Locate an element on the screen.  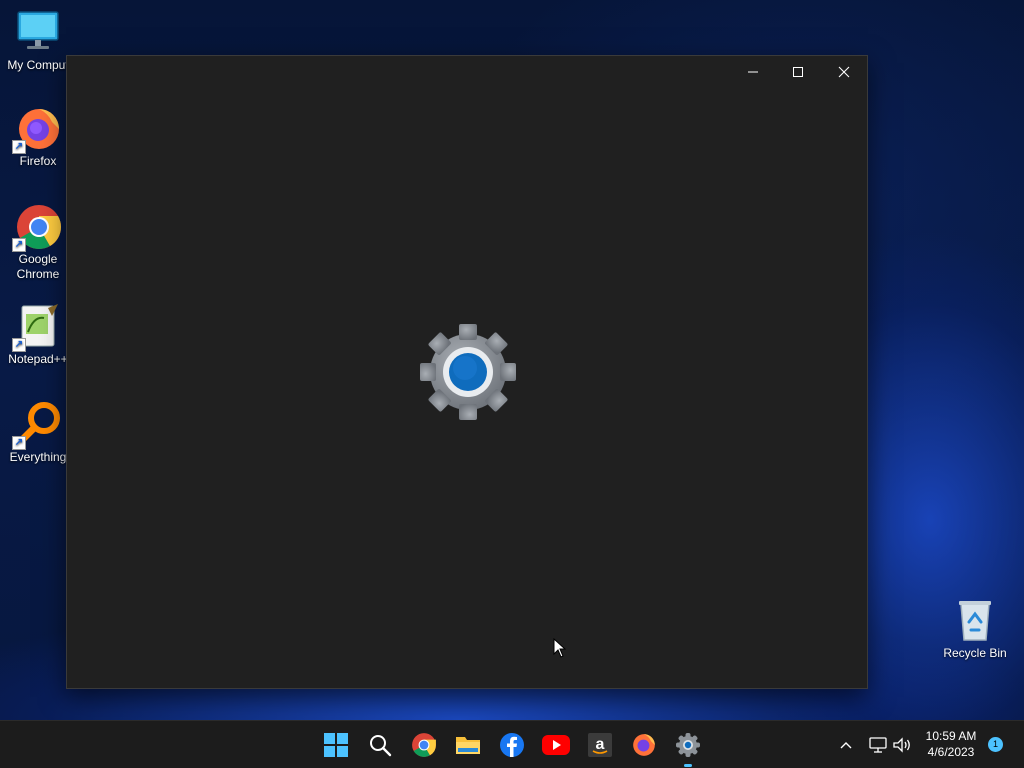
desktop-icon-label: Recycle Bin is located at coordinates (975, 653).